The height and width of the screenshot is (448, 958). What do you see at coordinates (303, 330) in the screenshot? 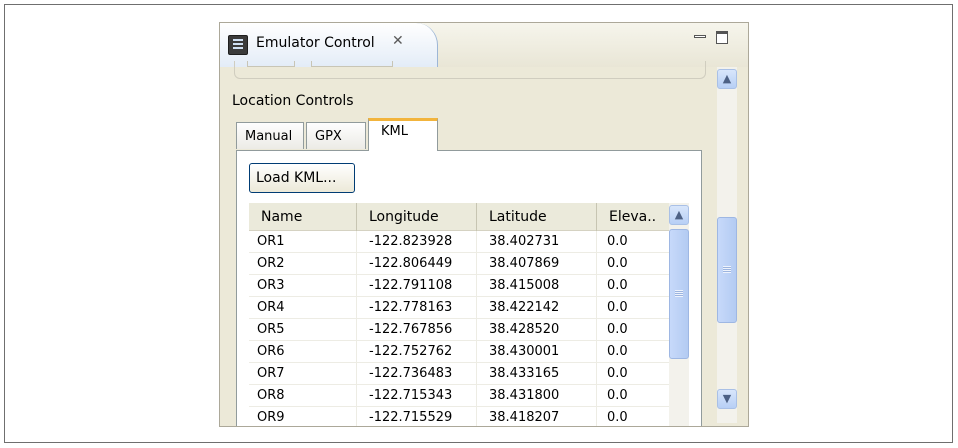
I see `cell-name: OR5` at bounding box center [303, 330].